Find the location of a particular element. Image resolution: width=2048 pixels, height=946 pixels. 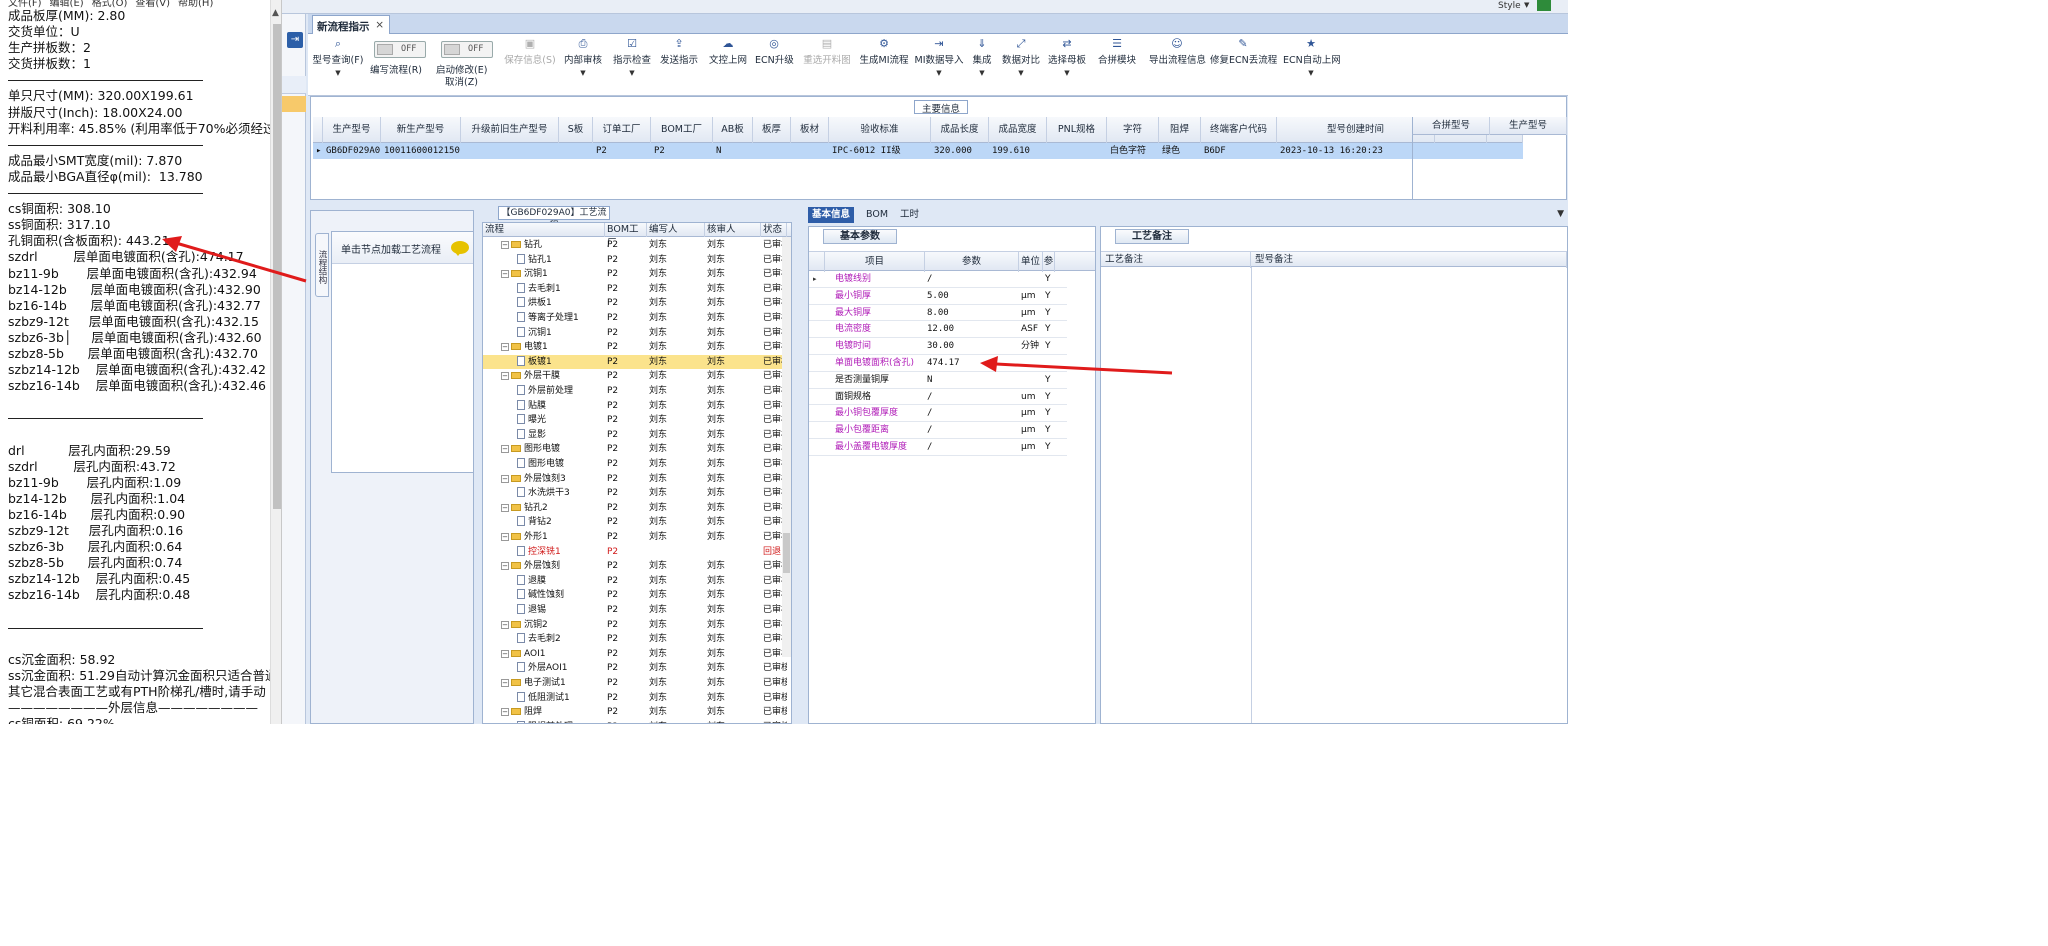

tree-node: − 电子测试1 is located at coordinates (533, 683).